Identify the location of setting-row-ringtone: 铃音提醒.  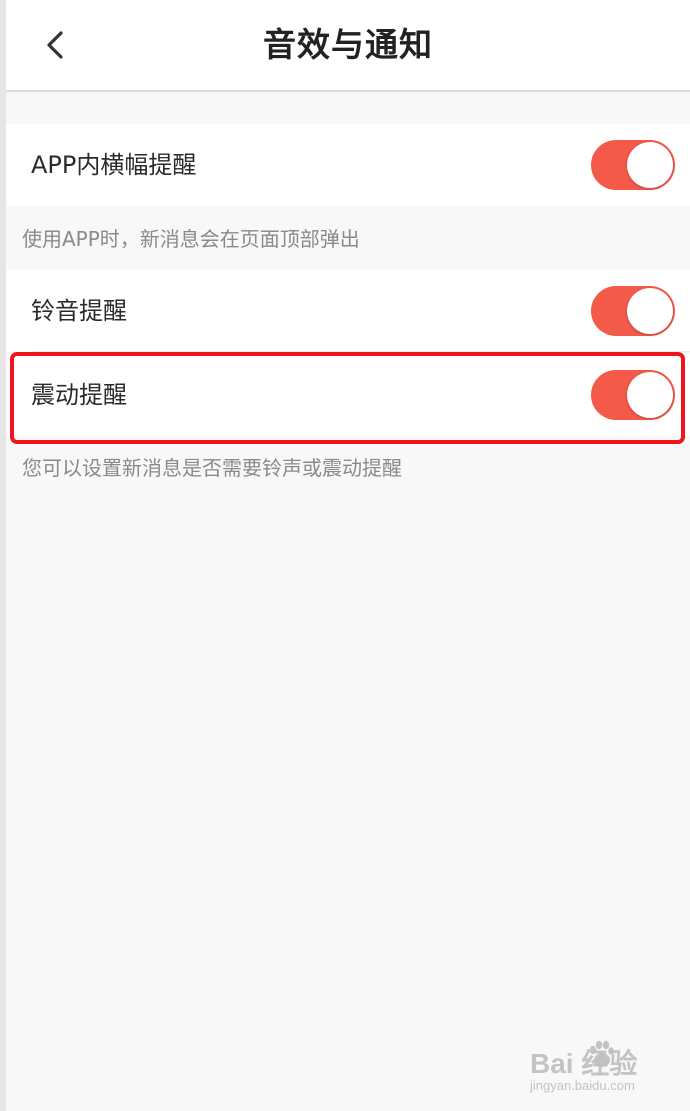
(348, 311).